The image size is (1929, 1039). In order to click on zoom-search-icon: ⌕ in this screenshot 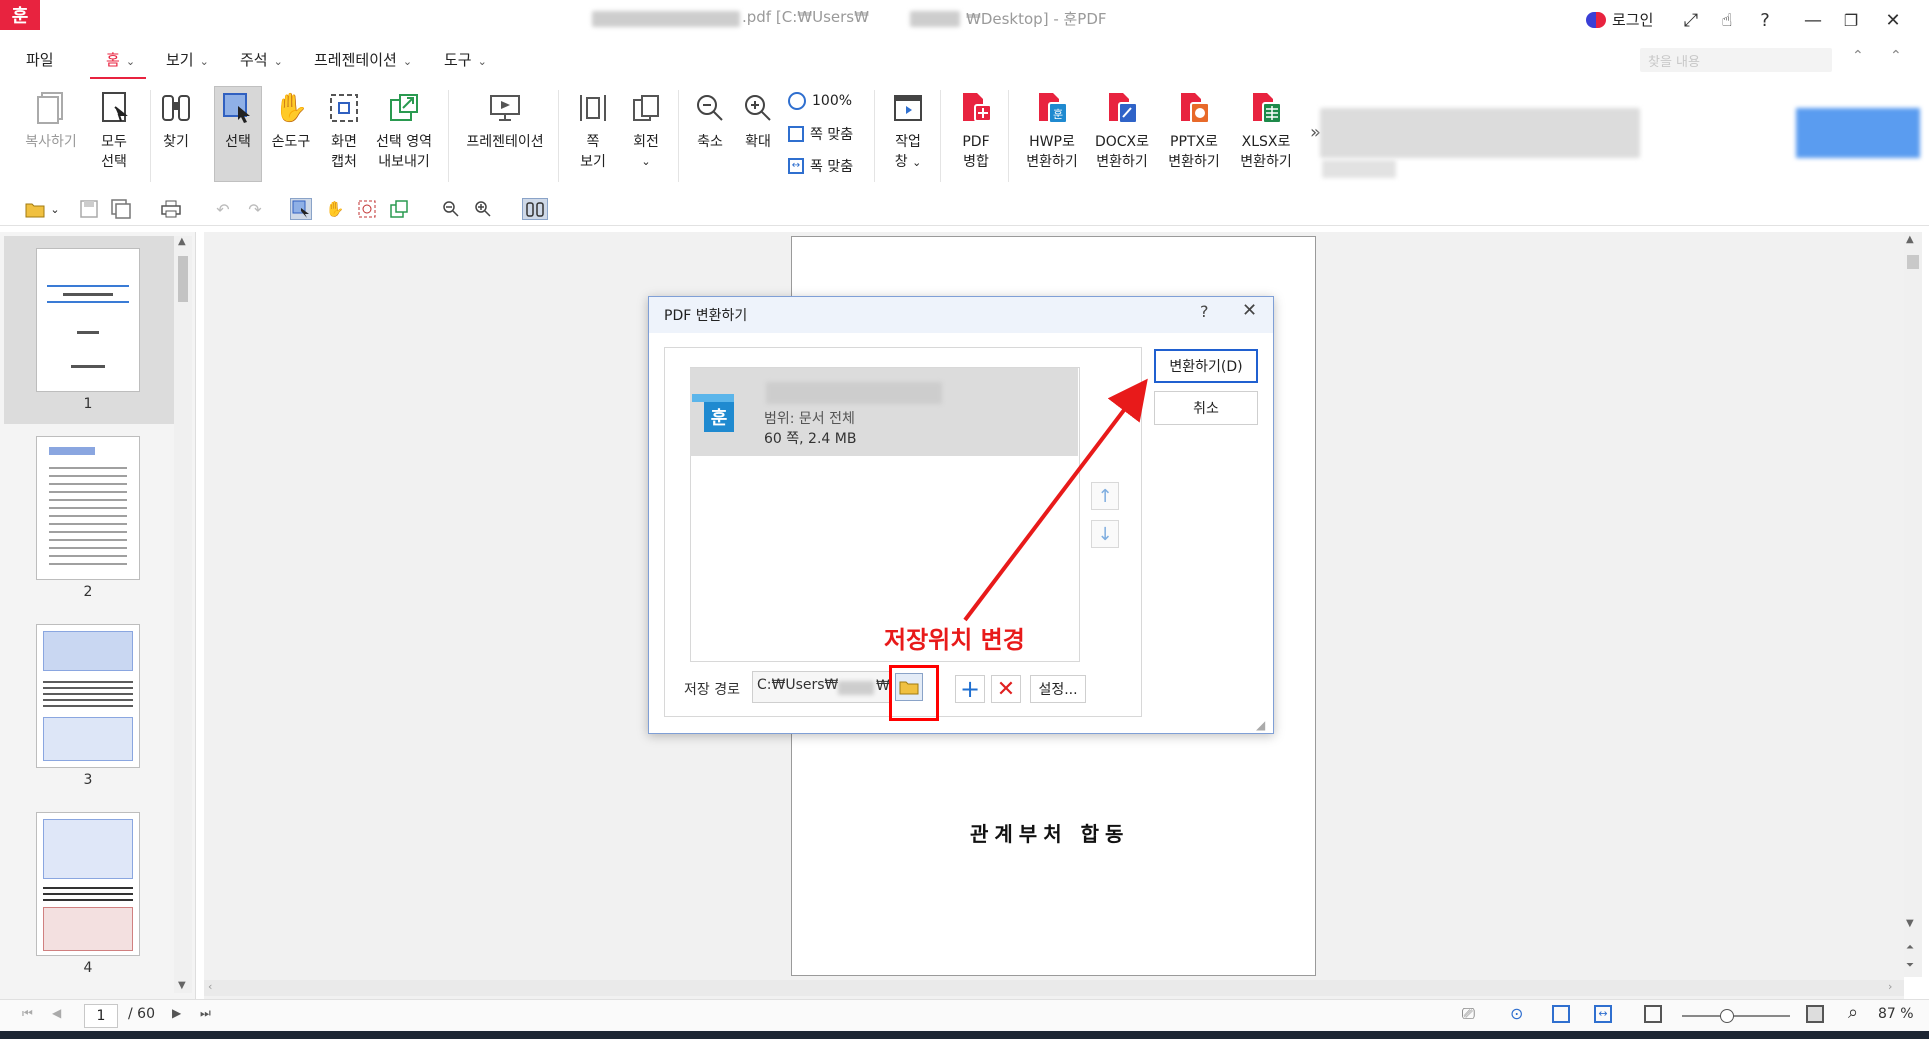, I will do `click(1853, 1012)`.